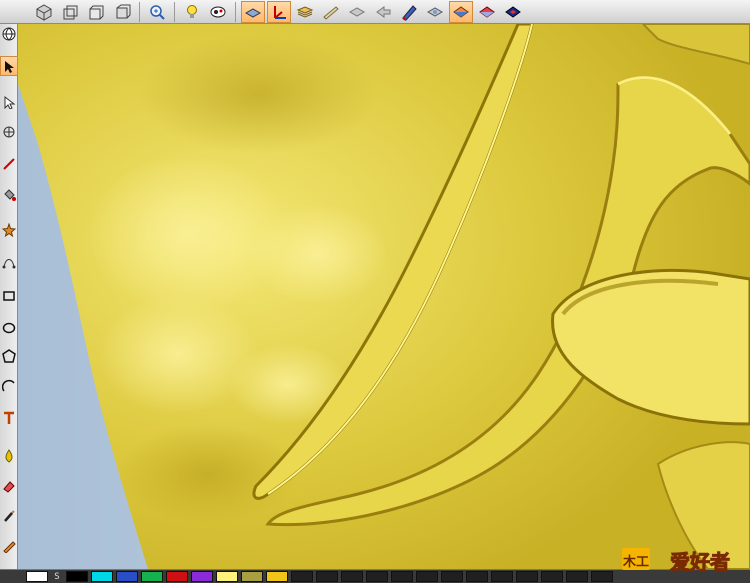 The width and height of the screenshot is (750, 583). I want to click on toolbar-button-plane-layer, so click(253, 11).